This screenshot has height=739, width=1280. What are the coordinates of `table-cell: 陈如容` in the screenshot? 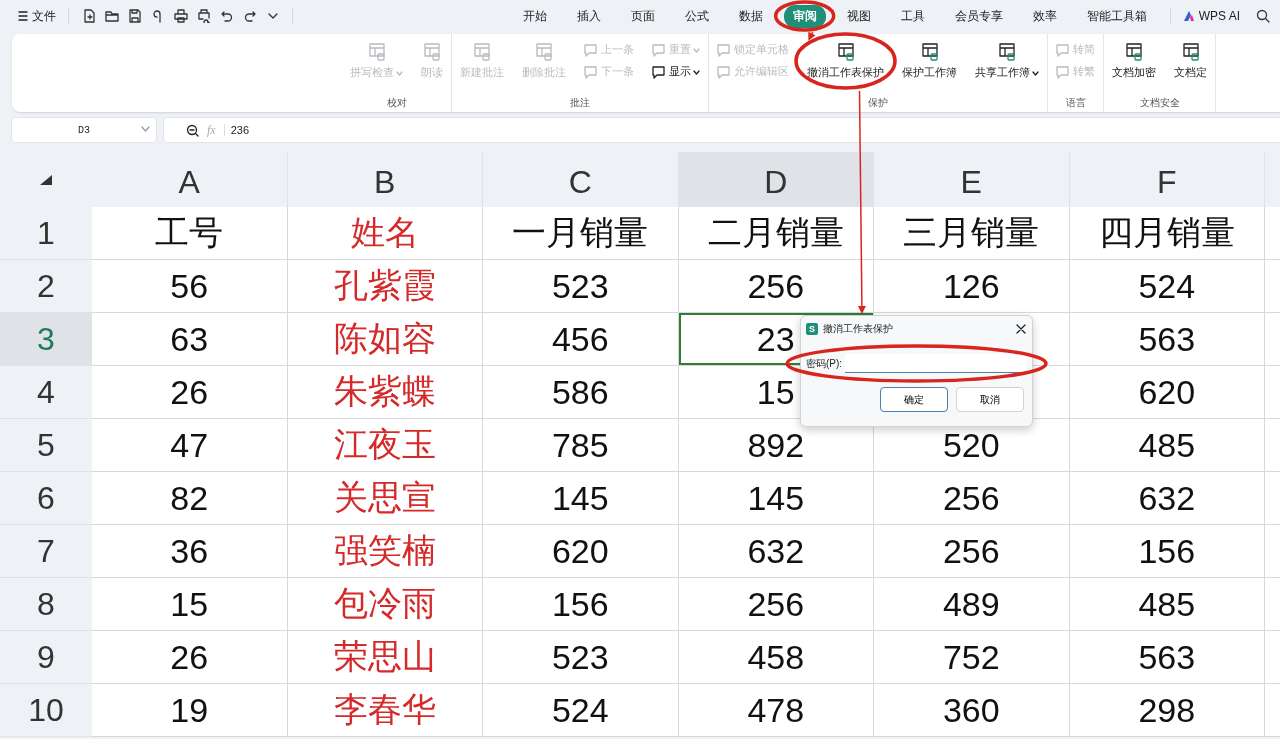 It's located at (385, 339).